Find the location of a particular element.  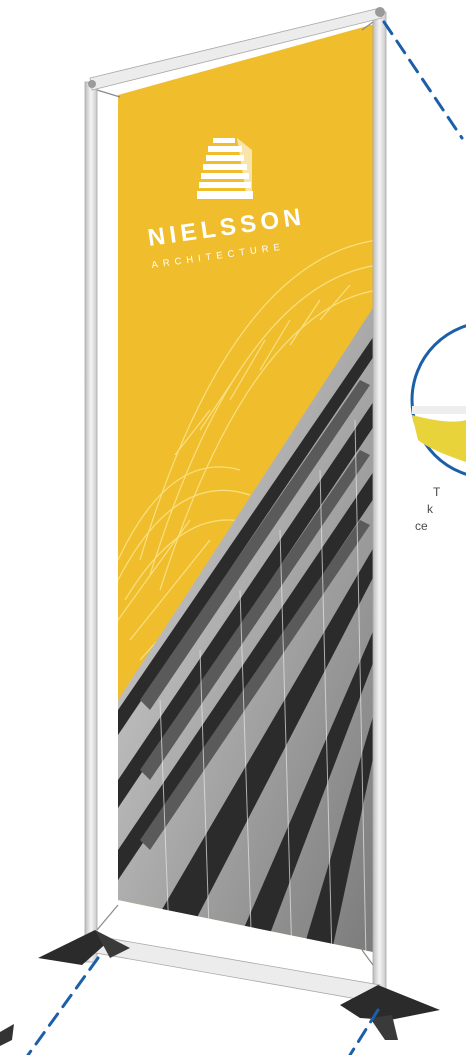

side-caption-line: k is located at coordinates (430, 509).